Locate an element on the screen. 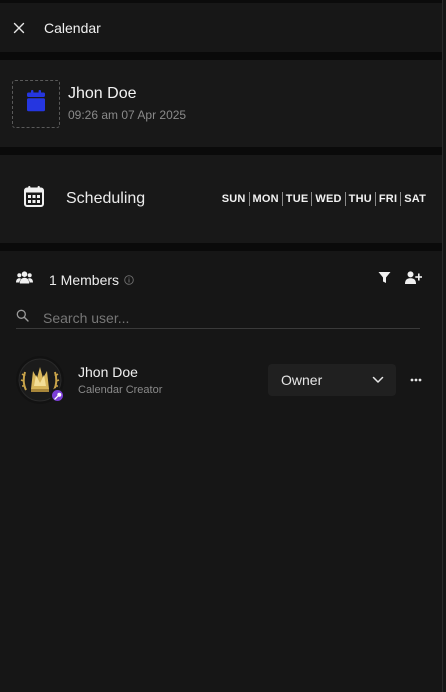 The height and width of the screenshot is (692, 446). members-header: 1 Members is located at coordinates (221, 279).